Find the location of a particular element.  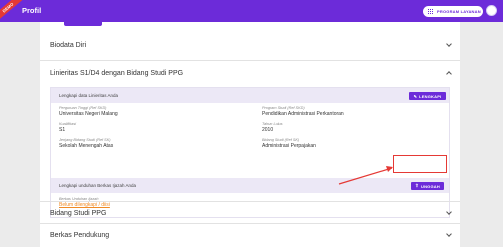

annotation-arrow-icon is located at coordinates (365, 175).